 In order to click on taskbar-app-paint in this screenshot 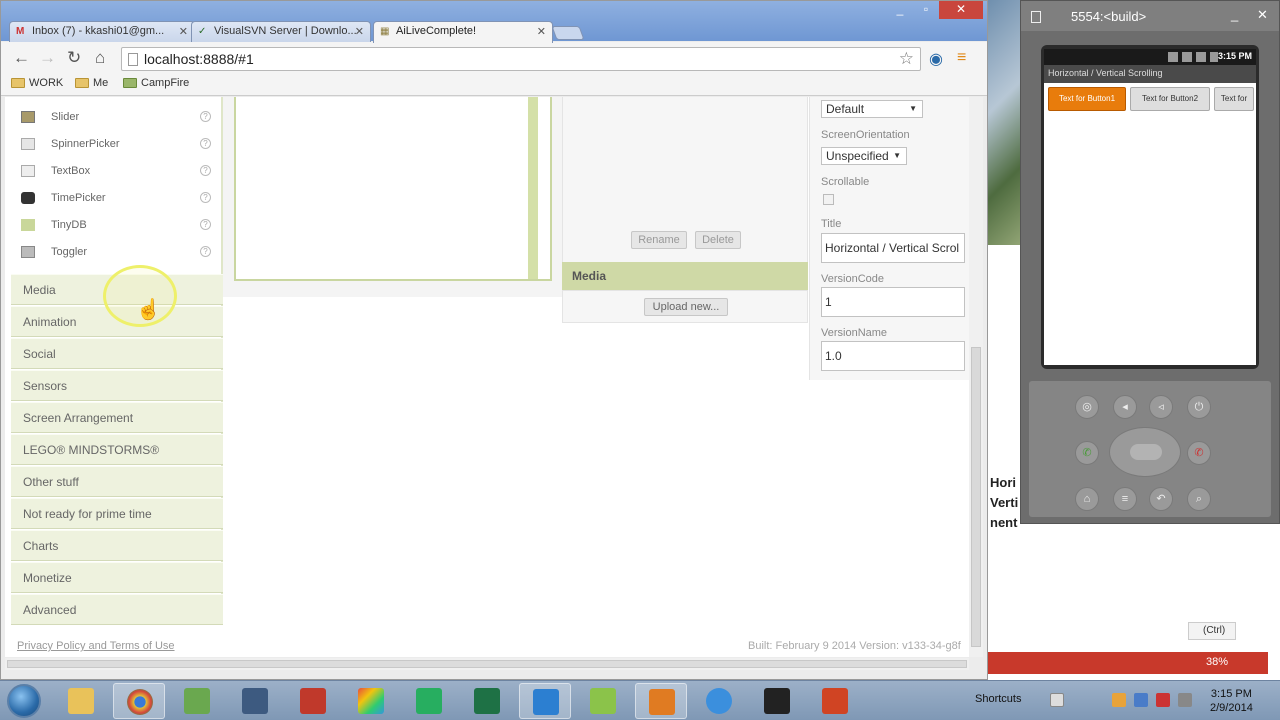, I will do `click(371, 701)`.